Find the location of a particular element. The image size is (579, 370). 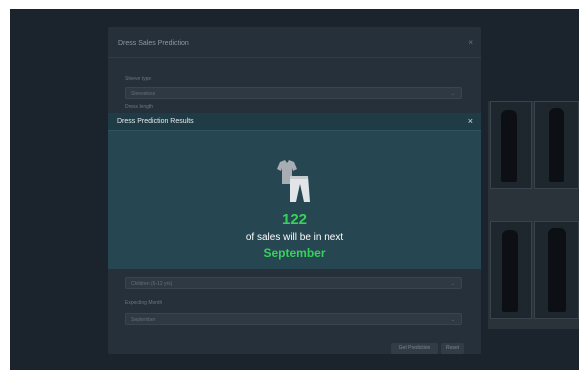

results-modal-title: Dress Prediction Results is located at coordinates (155, 121).